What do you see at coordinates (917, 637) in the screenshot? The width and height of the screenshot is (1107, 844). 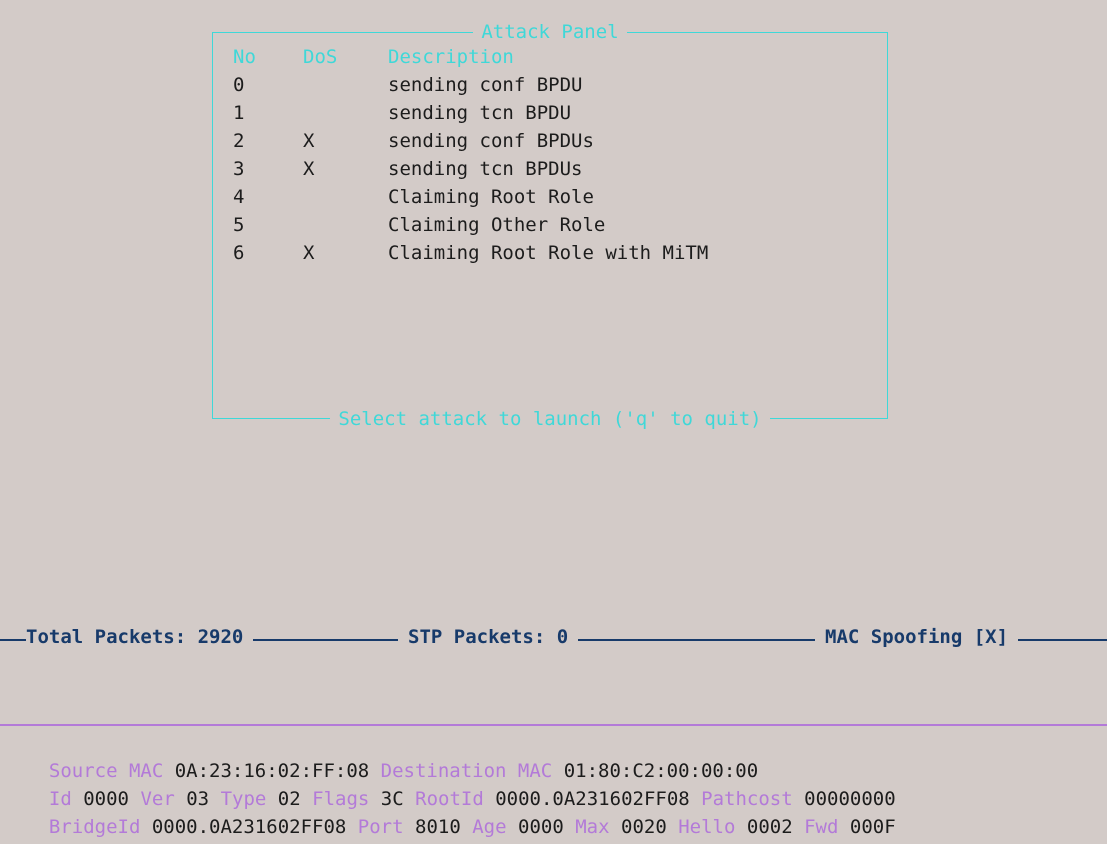 I see `mac-spoofing-status: MAC Spoofing [X]` at bounding box center [917, 637].